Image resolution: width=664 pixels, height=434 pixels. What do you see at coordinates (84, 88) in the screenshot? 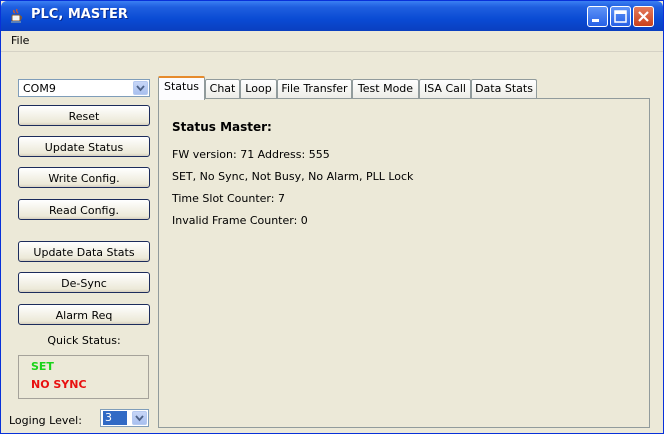
I see `port-select: COM9` at bounding box center [84, 88].